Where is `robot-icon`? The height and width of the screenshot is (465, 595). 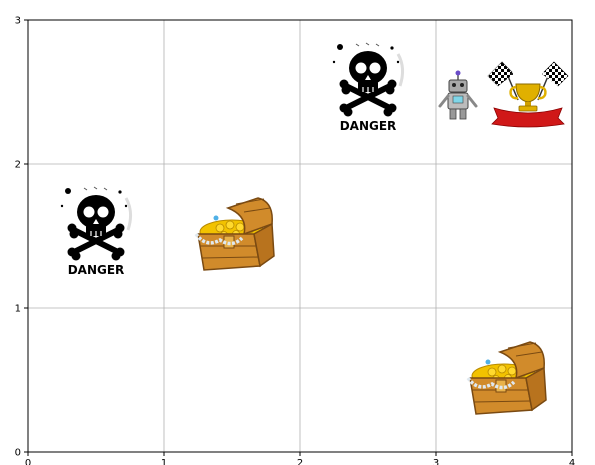 robot-icon is located at coordinates (458, 95).